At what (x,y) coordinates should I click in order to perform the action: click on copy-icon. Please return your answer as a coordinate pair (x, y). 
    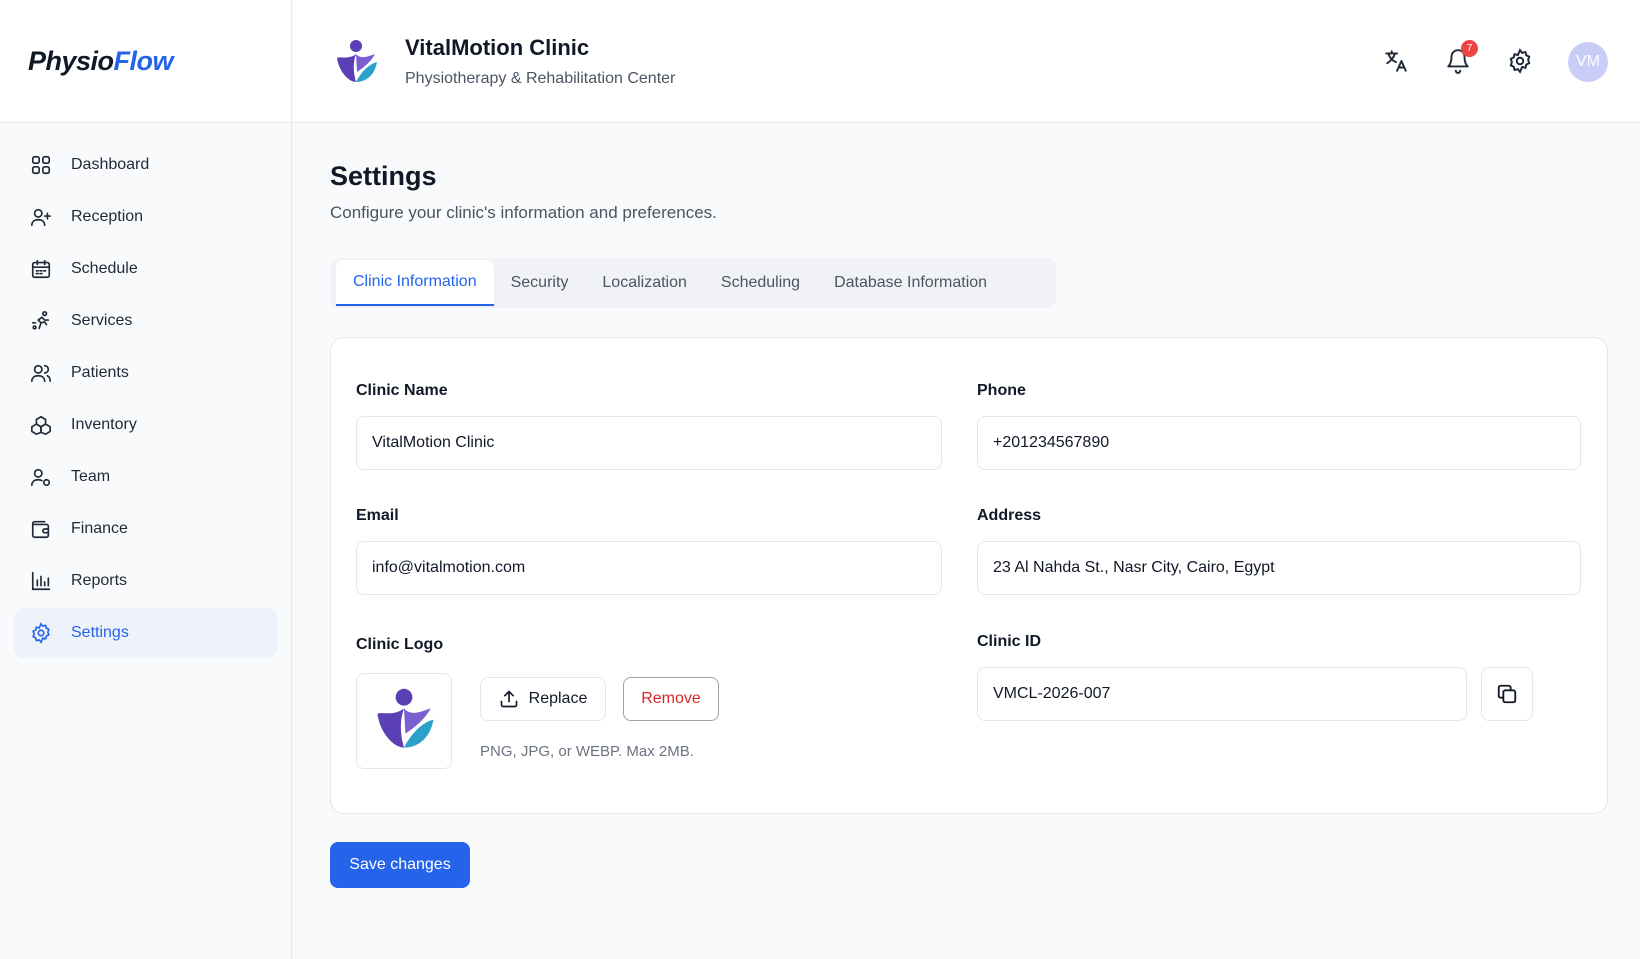
    Looking at the image, I should click on (1507, 694).